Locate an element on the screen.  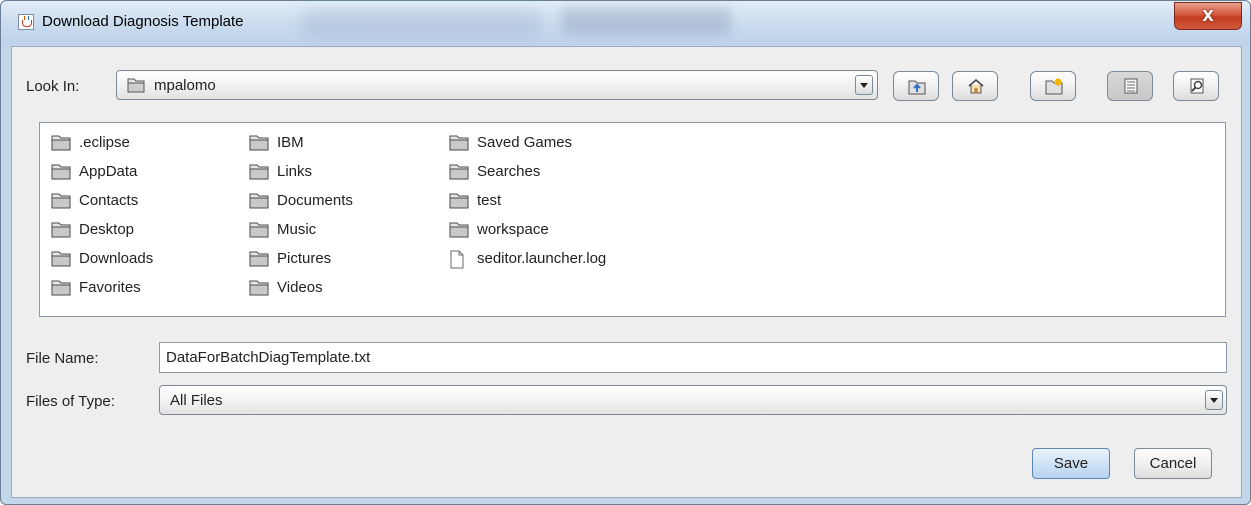
list-view-button is located at coordinates (1130, 86).